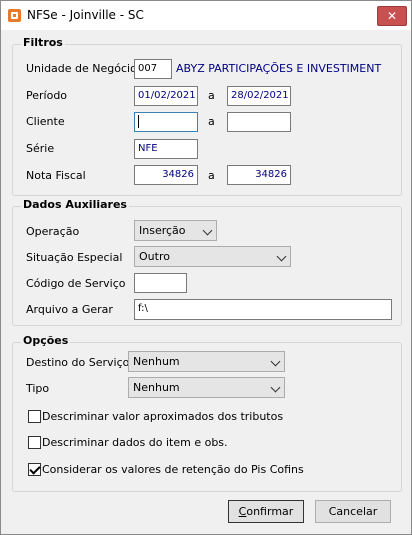  Describe the element at coordinates (34, 442) in the screenshot. I see `descriminar-item-checkbox` at that location.